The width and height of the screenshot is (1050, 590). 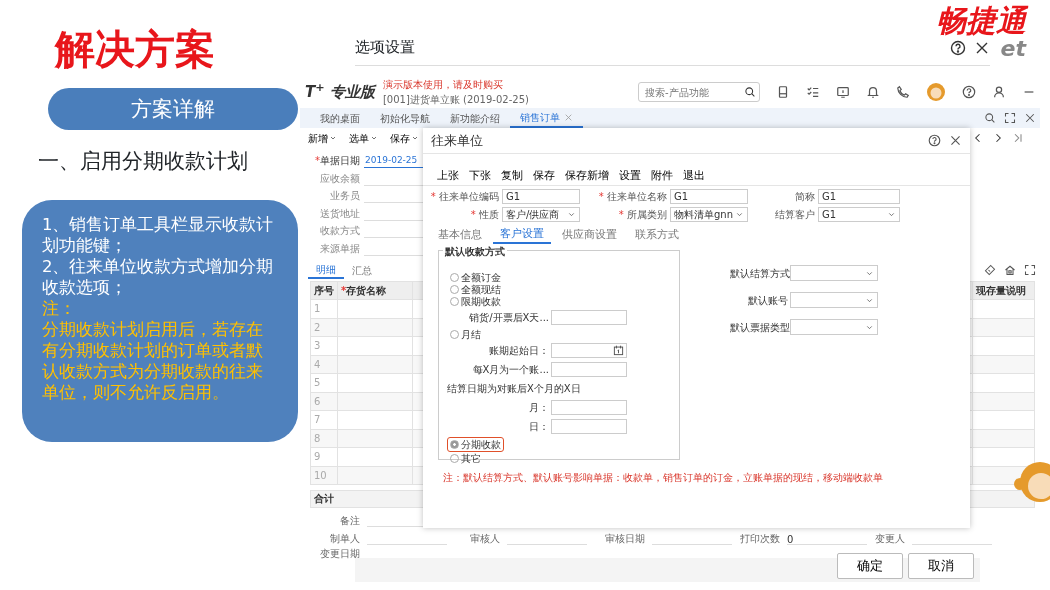 What do you see at coordinates (484, 215) in the screenshot?
I see `field-label: * 性质` at bounding box center [484, 215].